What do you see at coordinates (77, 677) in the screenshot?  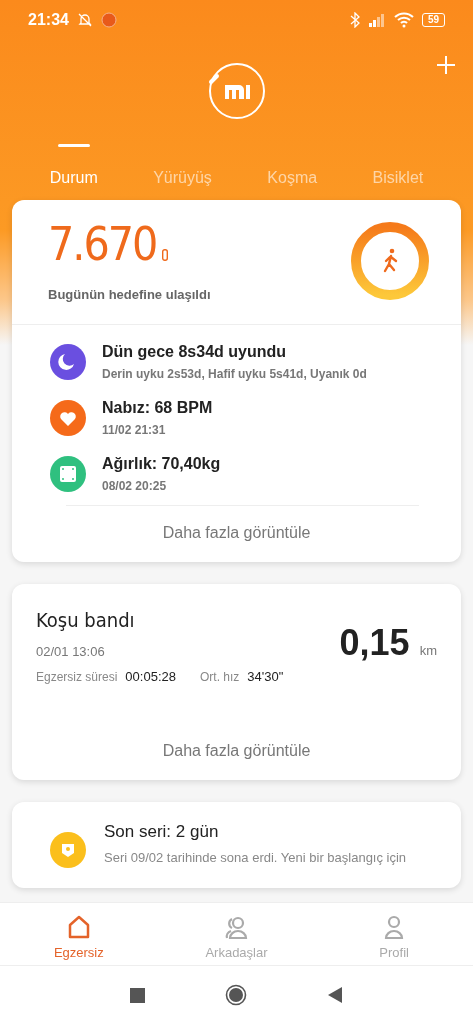 I see `duration-label: Egzersiz süresi` at bounding box center [77, 677].